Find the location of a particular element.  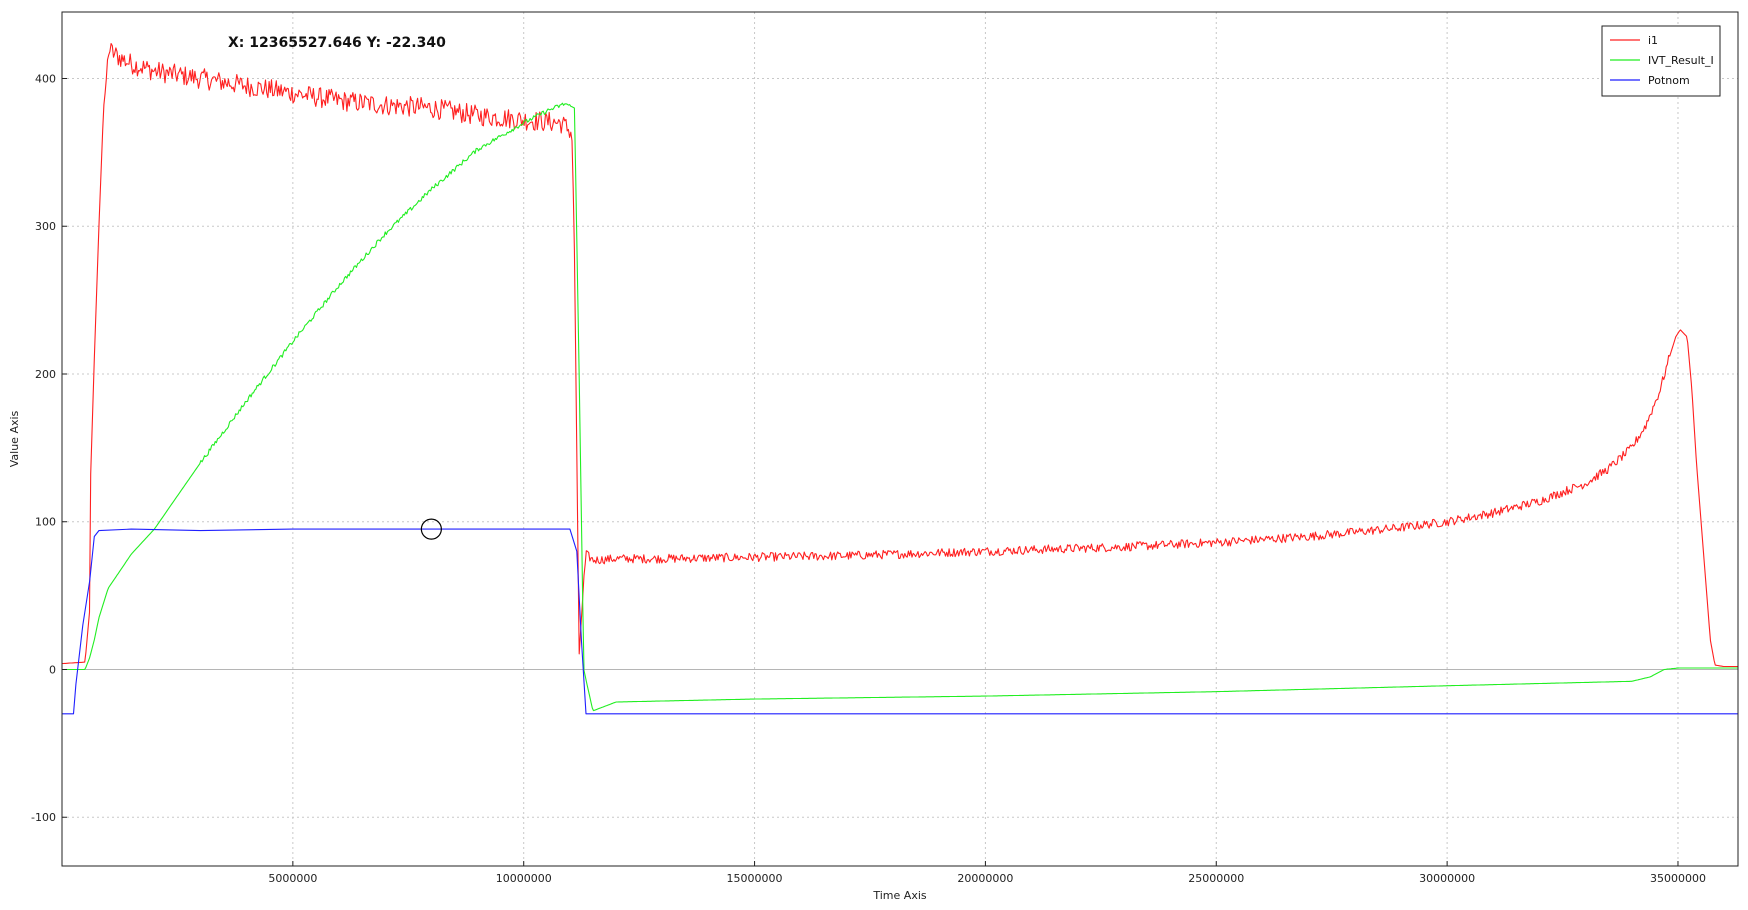

y-tick-label: 200 is located at coordinates (45, 374).